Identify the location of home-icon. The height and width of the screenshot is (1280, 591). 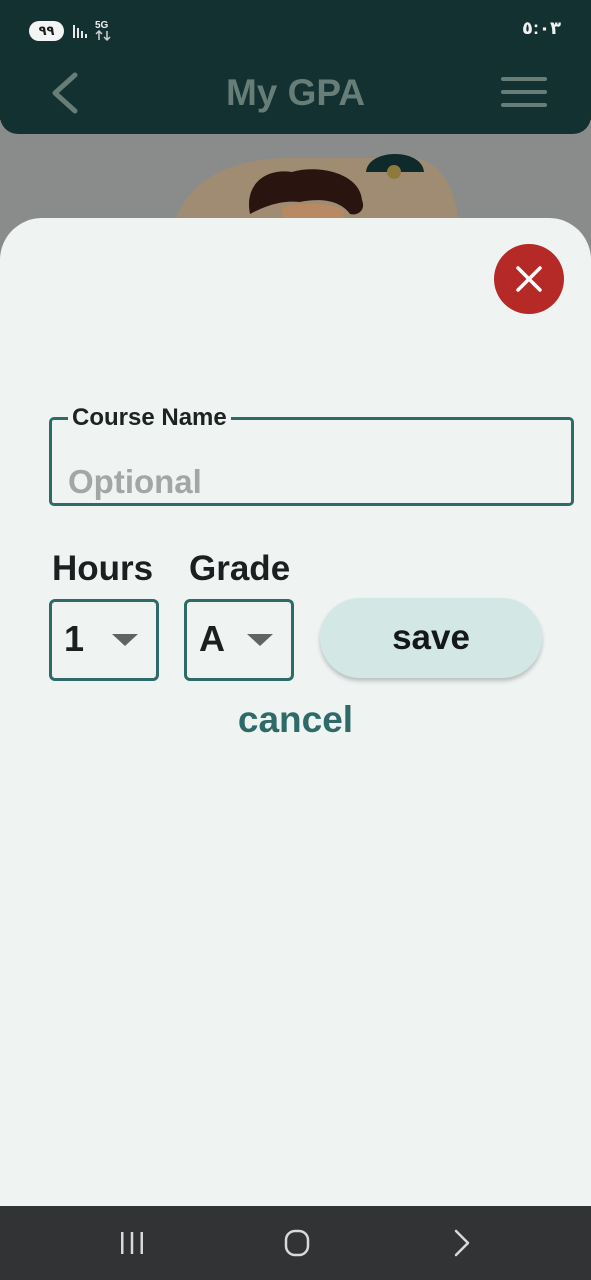
(297, 1243).